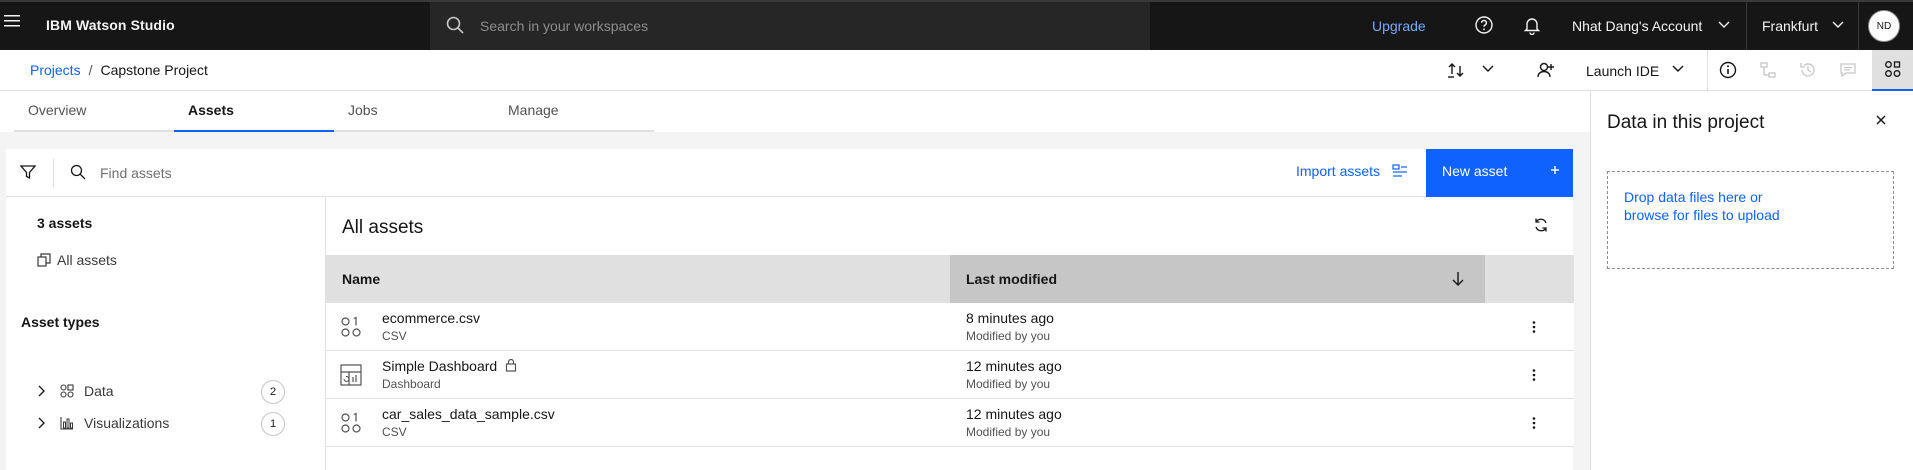  Describe the element at coordinates (110, 25) in the screenshot. I see `product-name: IBM Watson Studio` at that location.